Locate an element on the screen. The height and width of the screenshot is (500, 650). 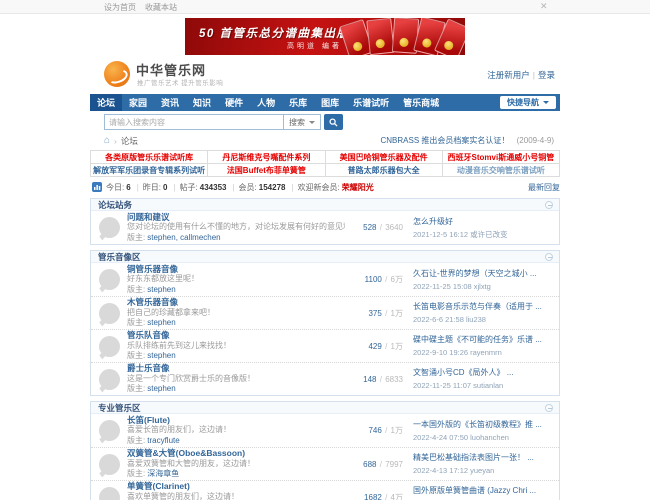
promo-link: 西班牙Stomvi斯通威小号铜管 is located at coordinates (501, 157).